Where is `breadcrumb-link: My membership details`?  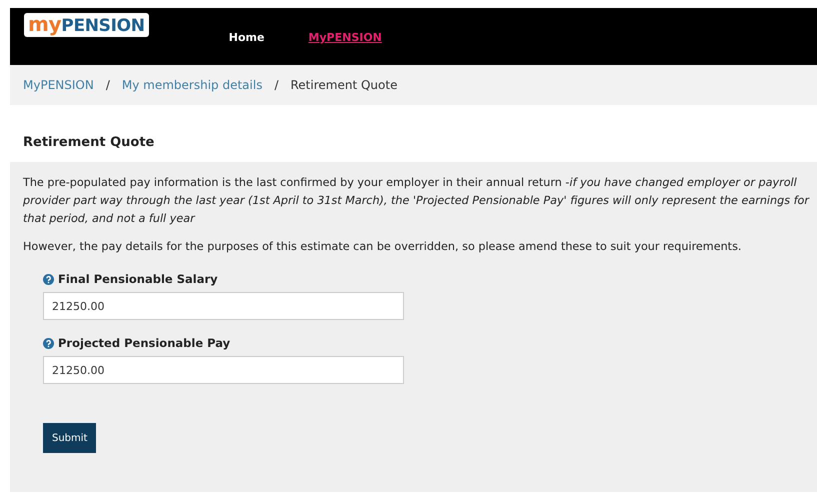
breadcrumb-link: My membership details is located at coordinates (192, 85).